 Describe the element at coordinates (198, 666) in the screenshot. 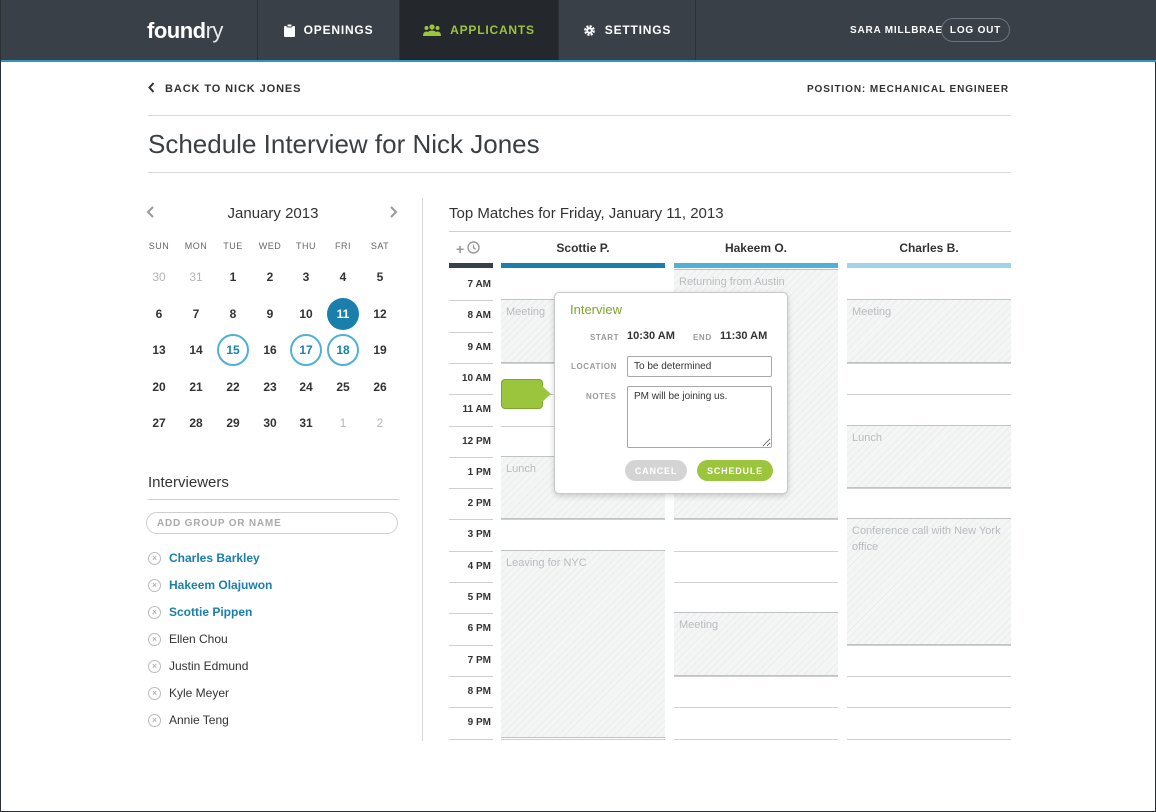

I see `interviewer-item: × Justin Edmund` at that location.